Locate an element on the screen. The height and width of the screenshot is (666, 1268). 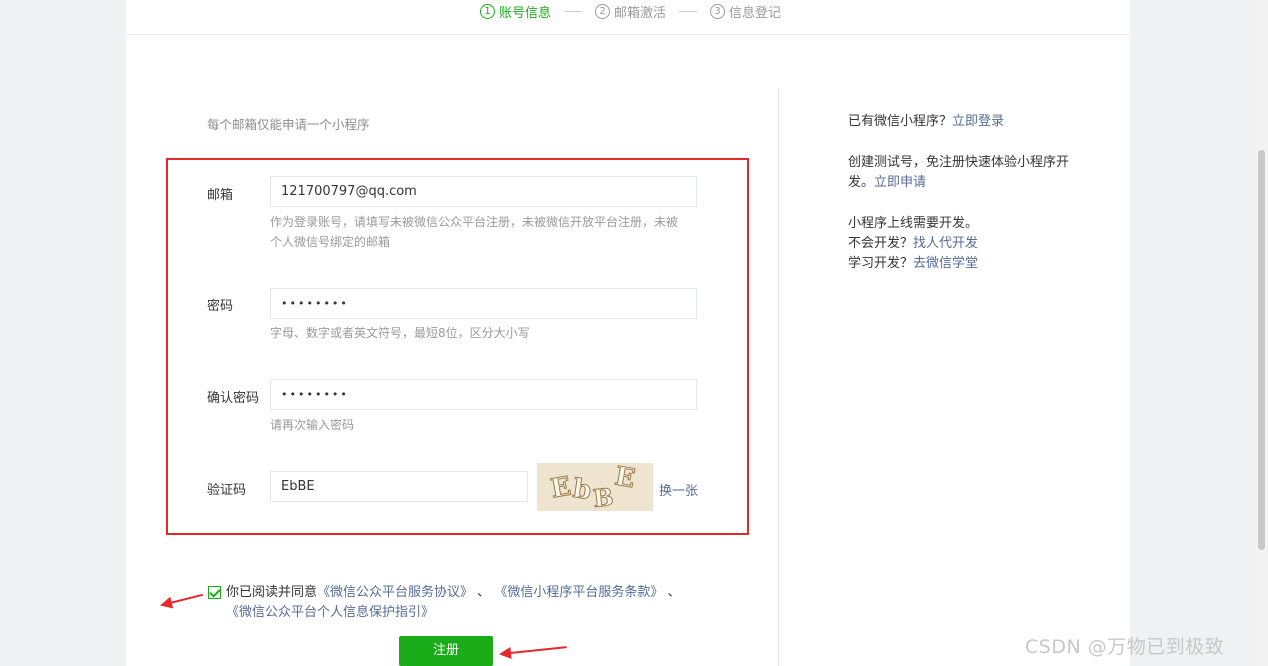
find-developer-link: 找人代开发 is located at coordinates (945, 243).